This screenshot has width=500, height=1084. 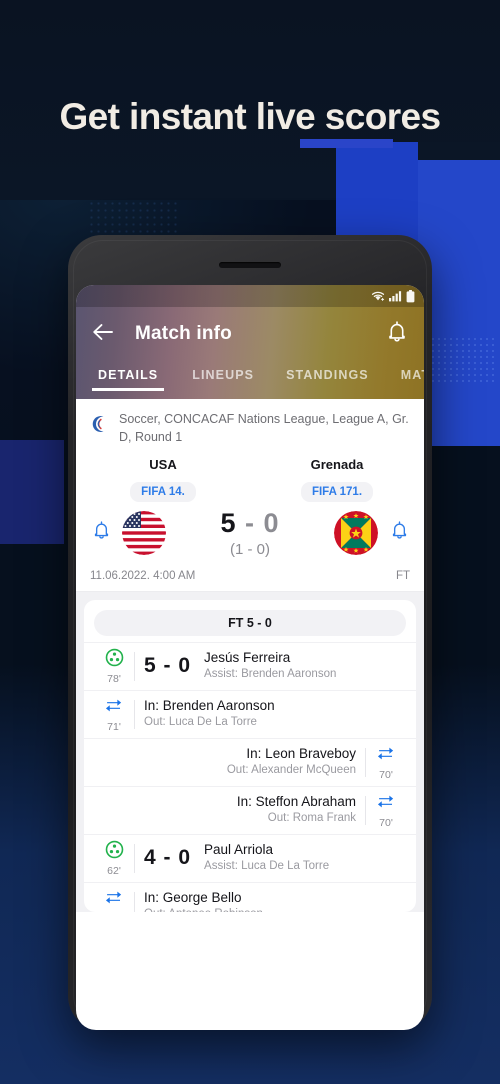 I want to click on event-body: In: Leon Braveboy Out: Alexander McQueen, so click(x=225, y=762).